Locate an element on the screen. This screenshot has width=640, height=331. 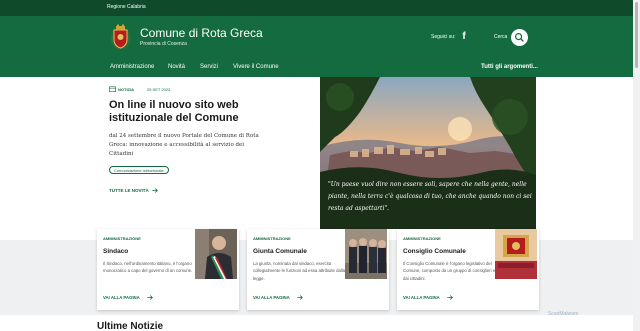
crest-icon is located at coordinates (120, 37).